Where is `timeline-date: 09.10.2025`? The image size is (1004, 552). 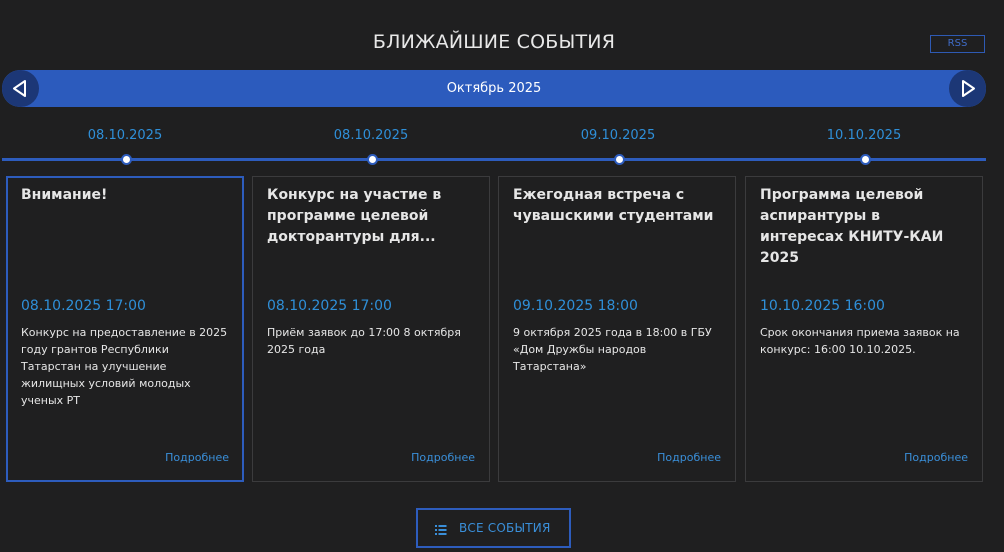 timeline-date: 09.10.2025 is located at coordinates (618, 135).